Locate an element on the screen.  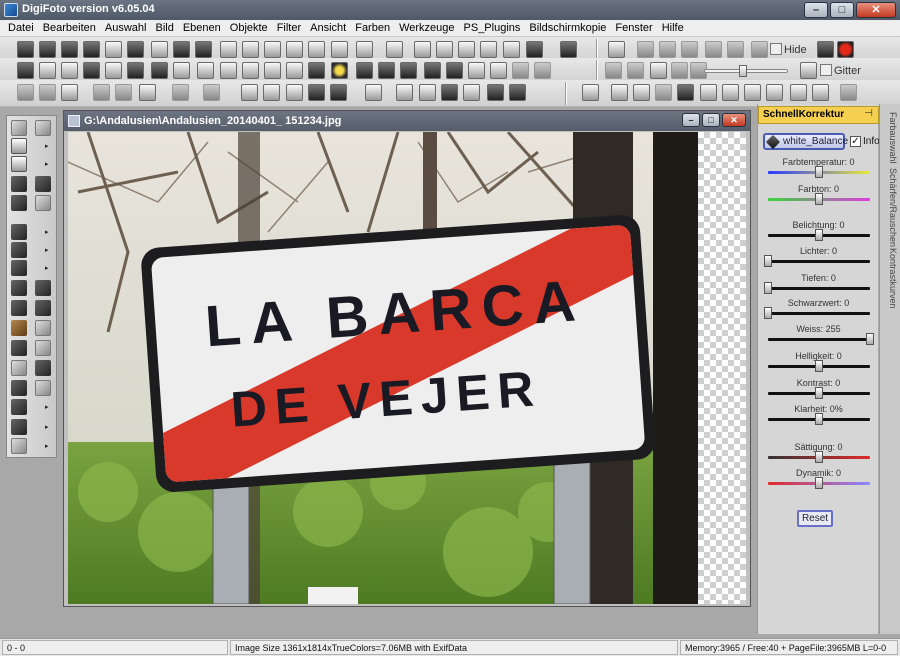
batch-icon is located at coordinates (534, 49).